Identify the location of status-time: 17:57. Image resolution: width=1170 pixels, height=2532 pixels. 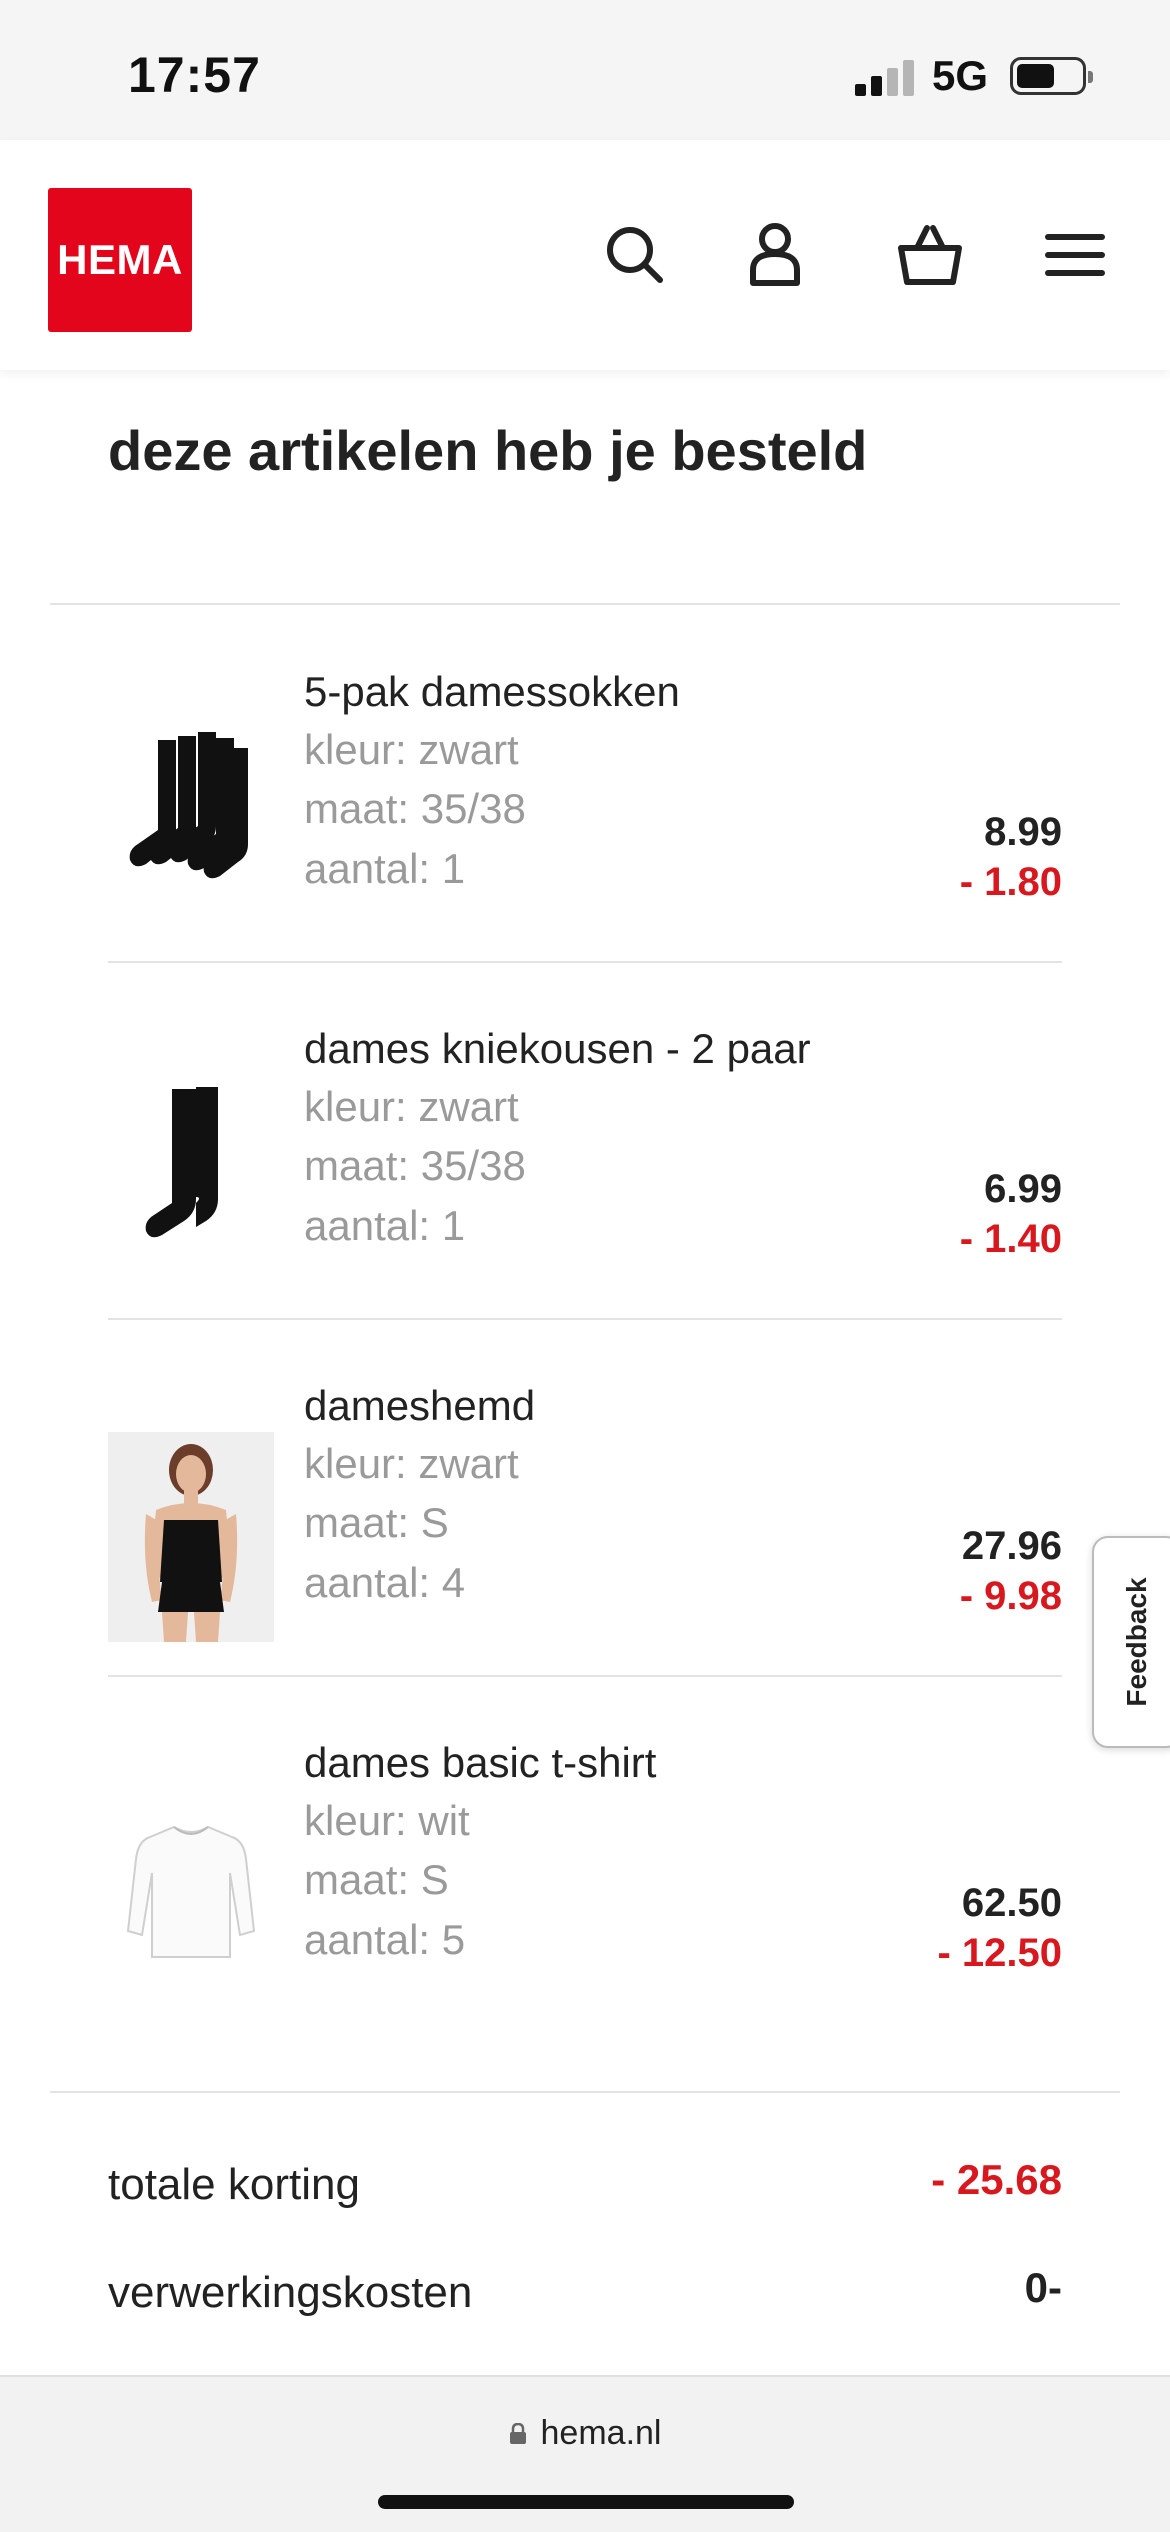
(194, 75).